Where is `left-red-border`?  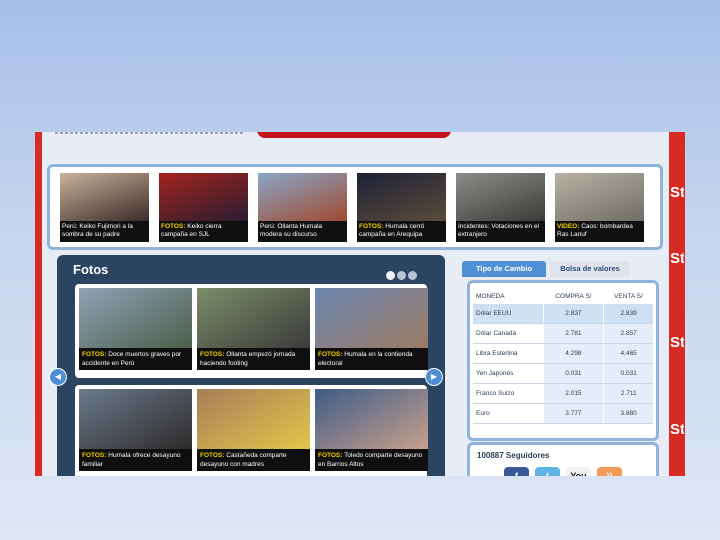 left-red-border is located at coordinates (38, 304).